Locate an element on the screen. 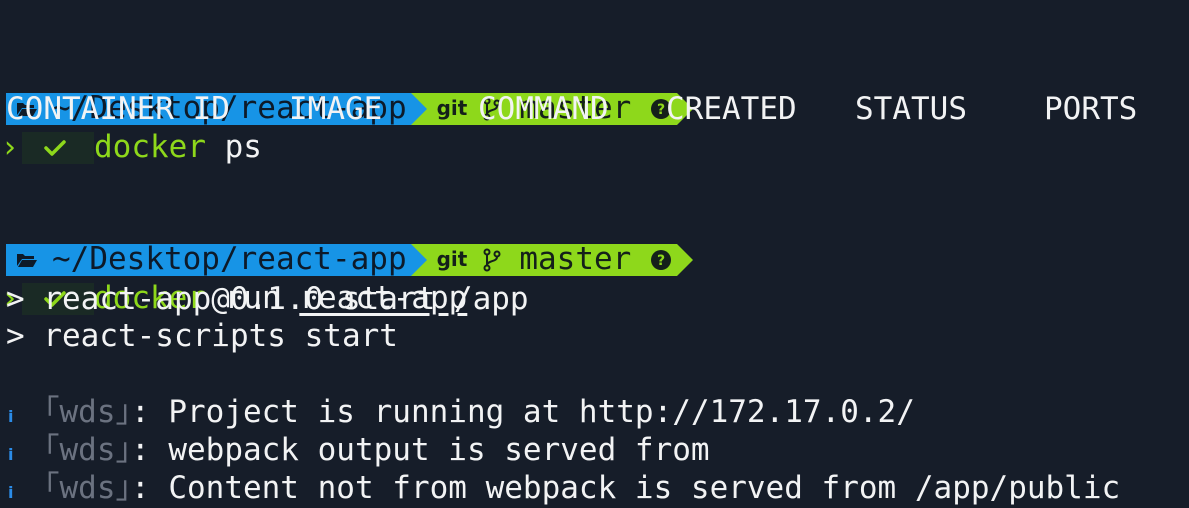  prompt-line-2: ~/Desktop/react-app git master ? is located at coordinates (350, 223).